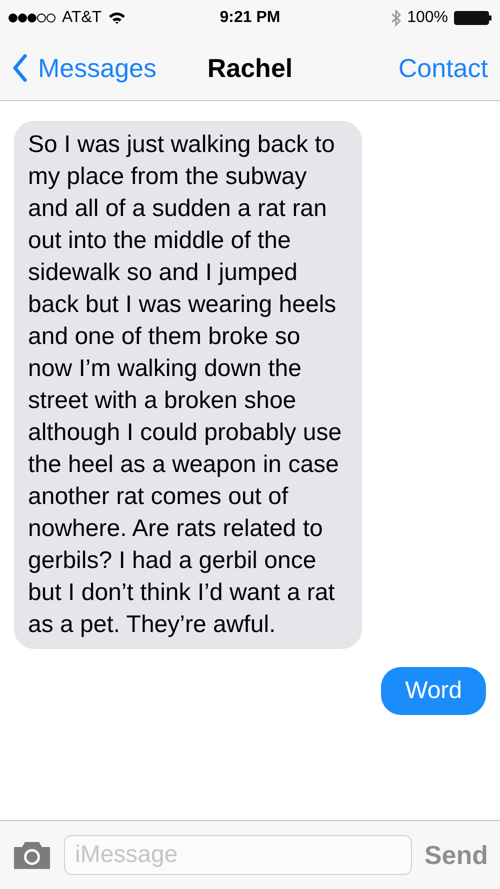 The image size is (500, 889). Describe the element at coordinates (32, 855) in the screenshot. I see `camera-icon` at that location.